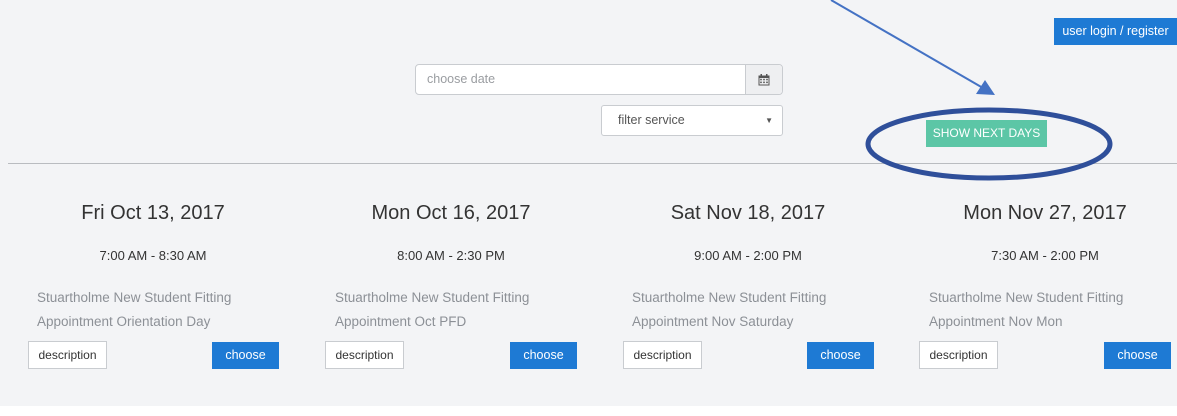 The width and height of the screenshot is (1177, 416). What do you see at coordinates (401, 321) in the screenshot?
I see `appointment-title-line: Appointment Oct PFD` at bounding box center [401, 321].